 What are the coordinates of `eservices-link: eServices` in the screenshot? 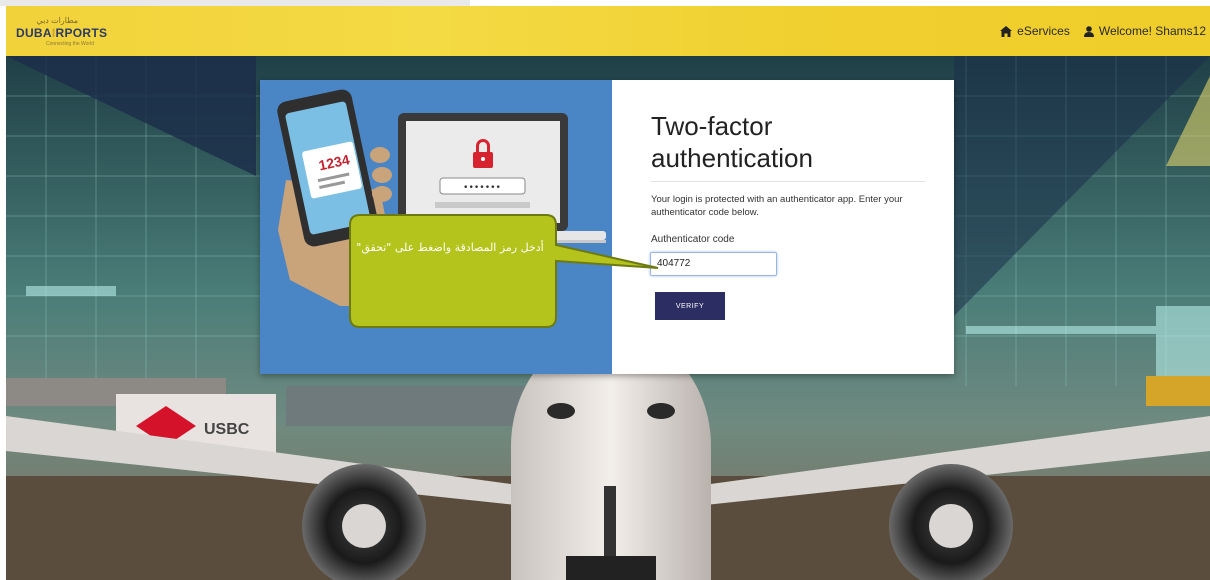 It's located at (1035, 31).